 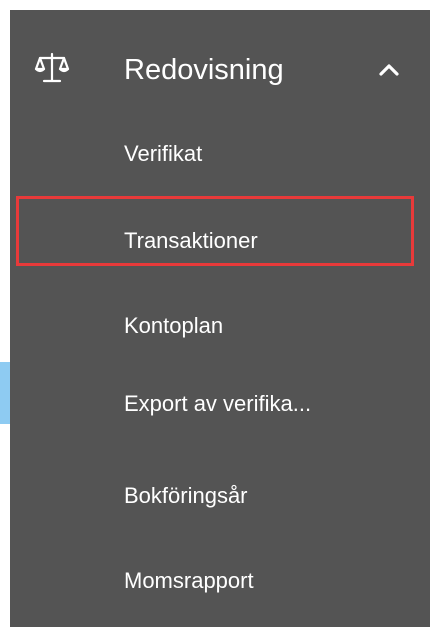 I want to click on menu-item-bokforingsar: Bokföringsår, so click(x=220, y=496).